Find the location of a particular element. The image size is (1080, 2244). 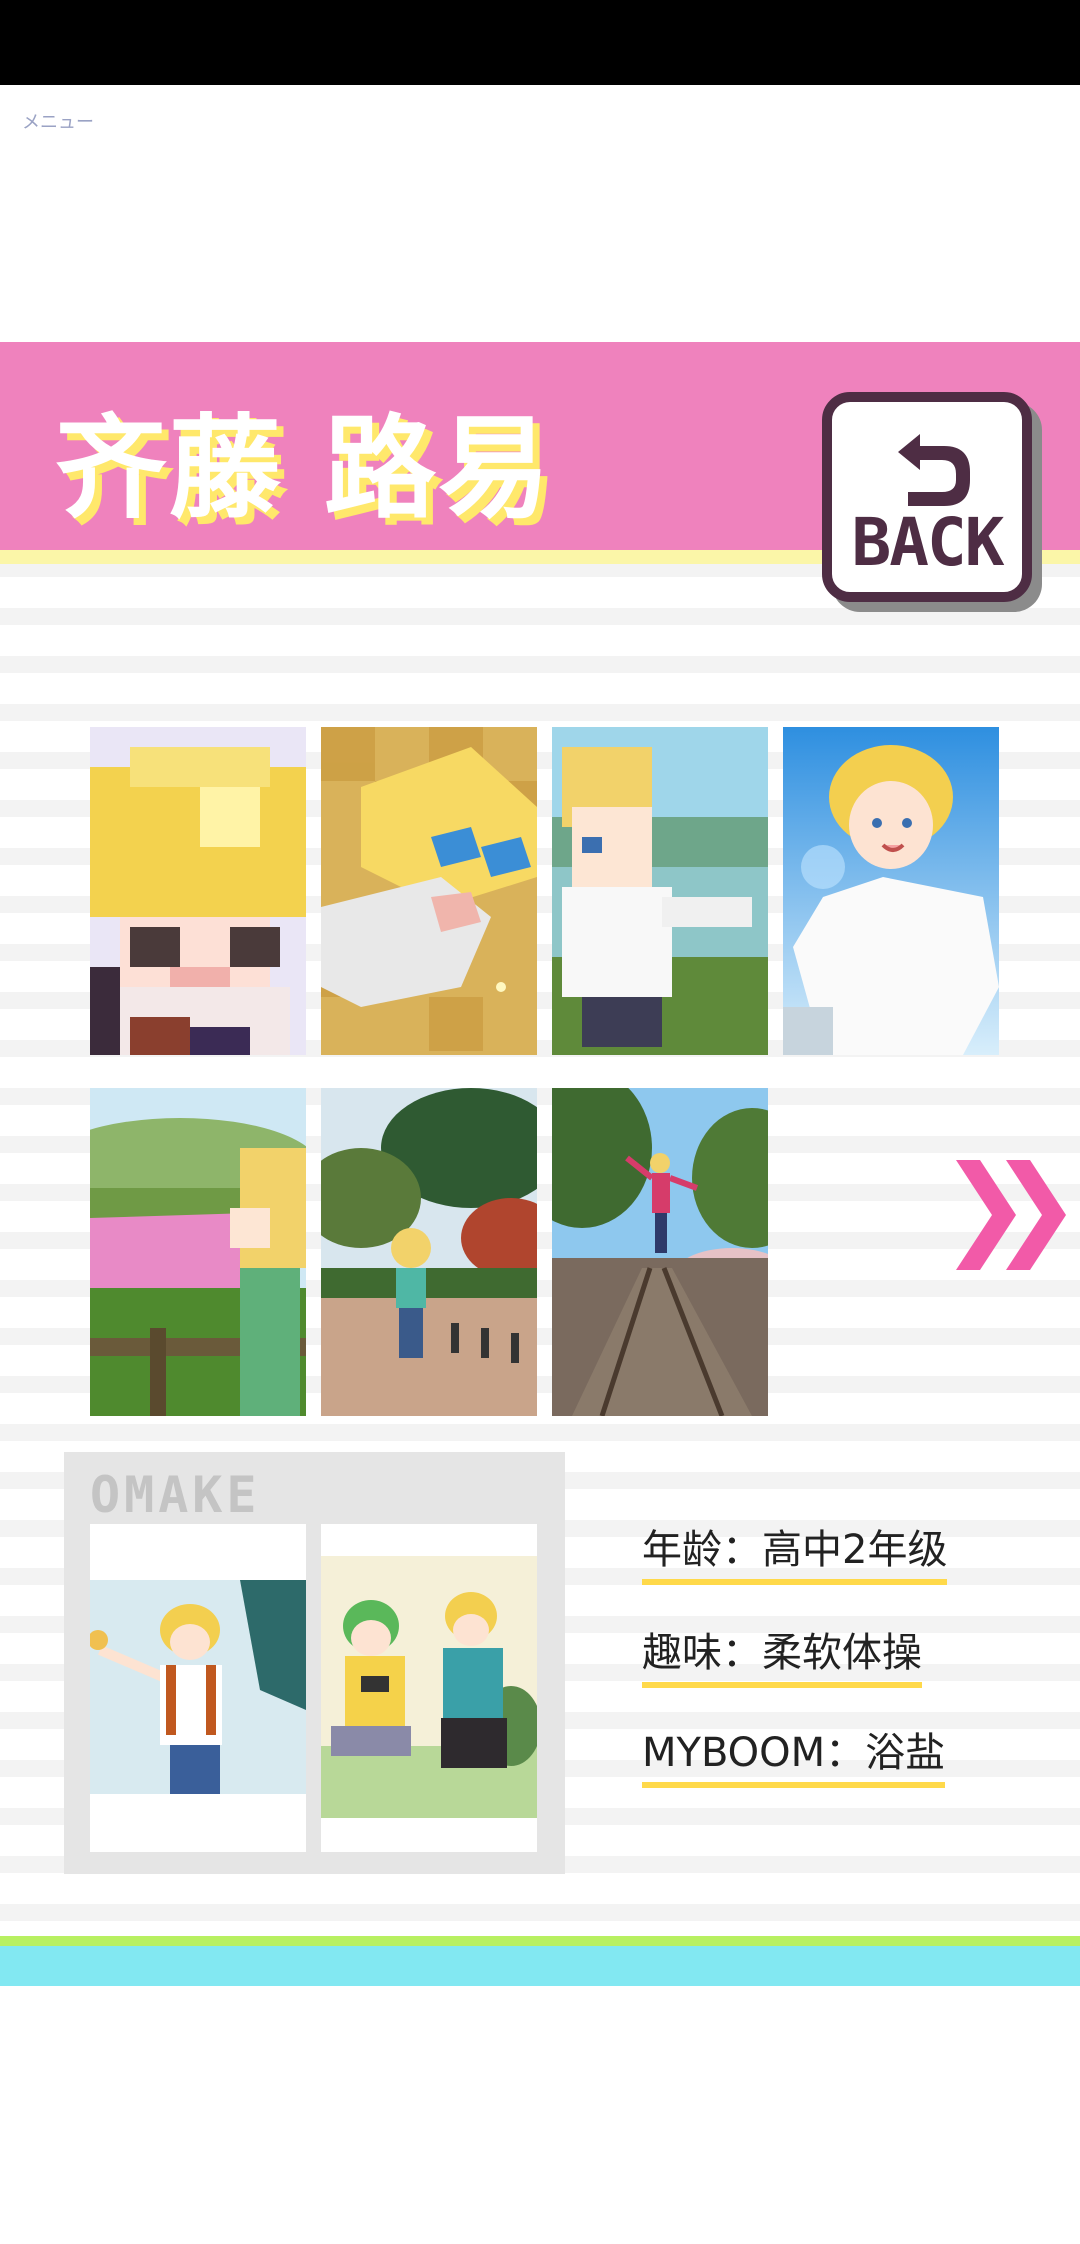

gallery-thumb-pixel-face-closeup is located at coordinates (198, 891).